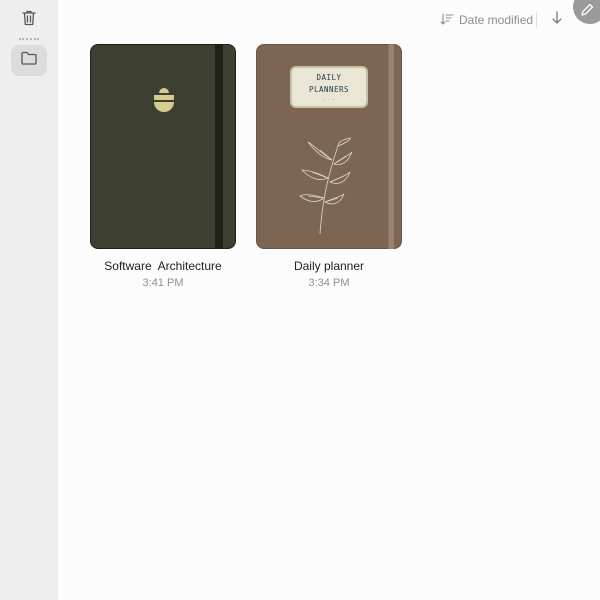 The image size is (600, 600). I want to click on toolbar: Date modified, so click(329, 20).